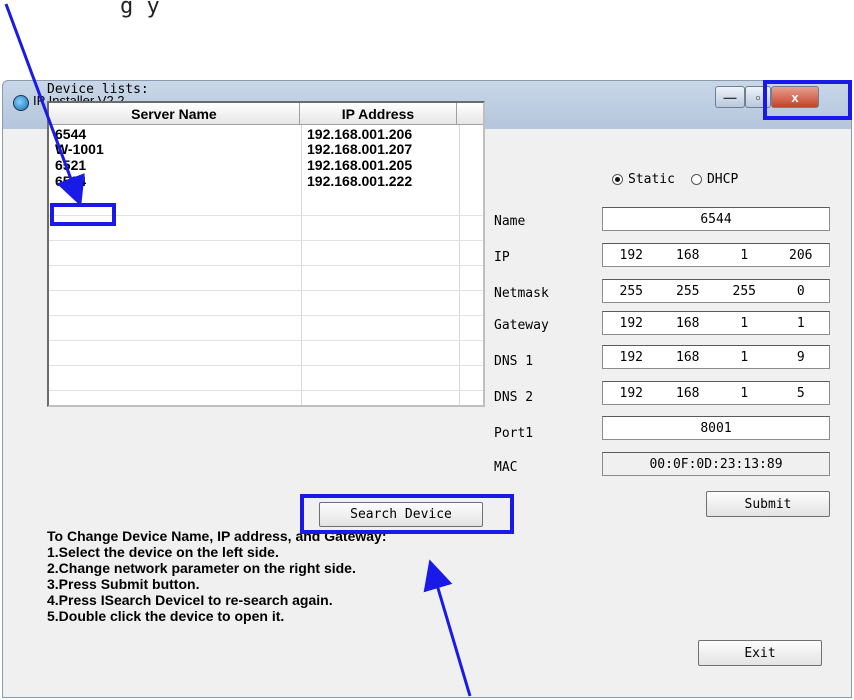  What do you see at coordinates (447, 628) in the screenshot?
I see `arrow-to-search-device` at bounding box center [447, 628].